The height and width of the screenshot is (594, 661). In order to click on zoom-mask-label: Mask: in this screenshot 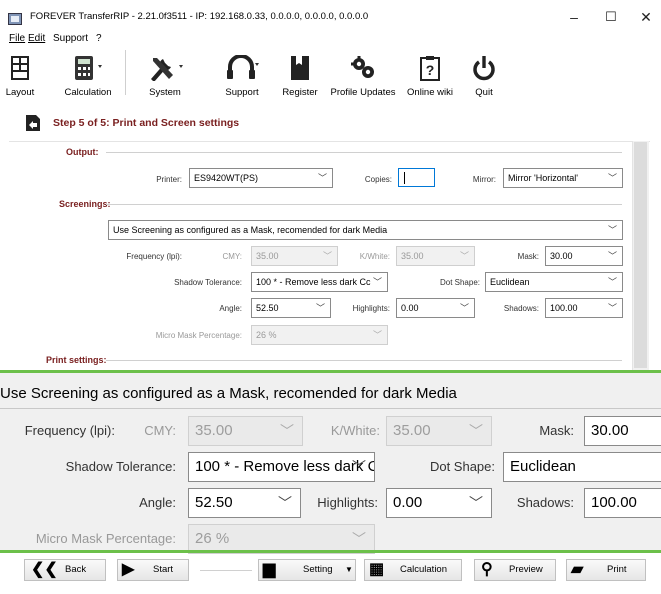, I will do `click(556, 430)`.